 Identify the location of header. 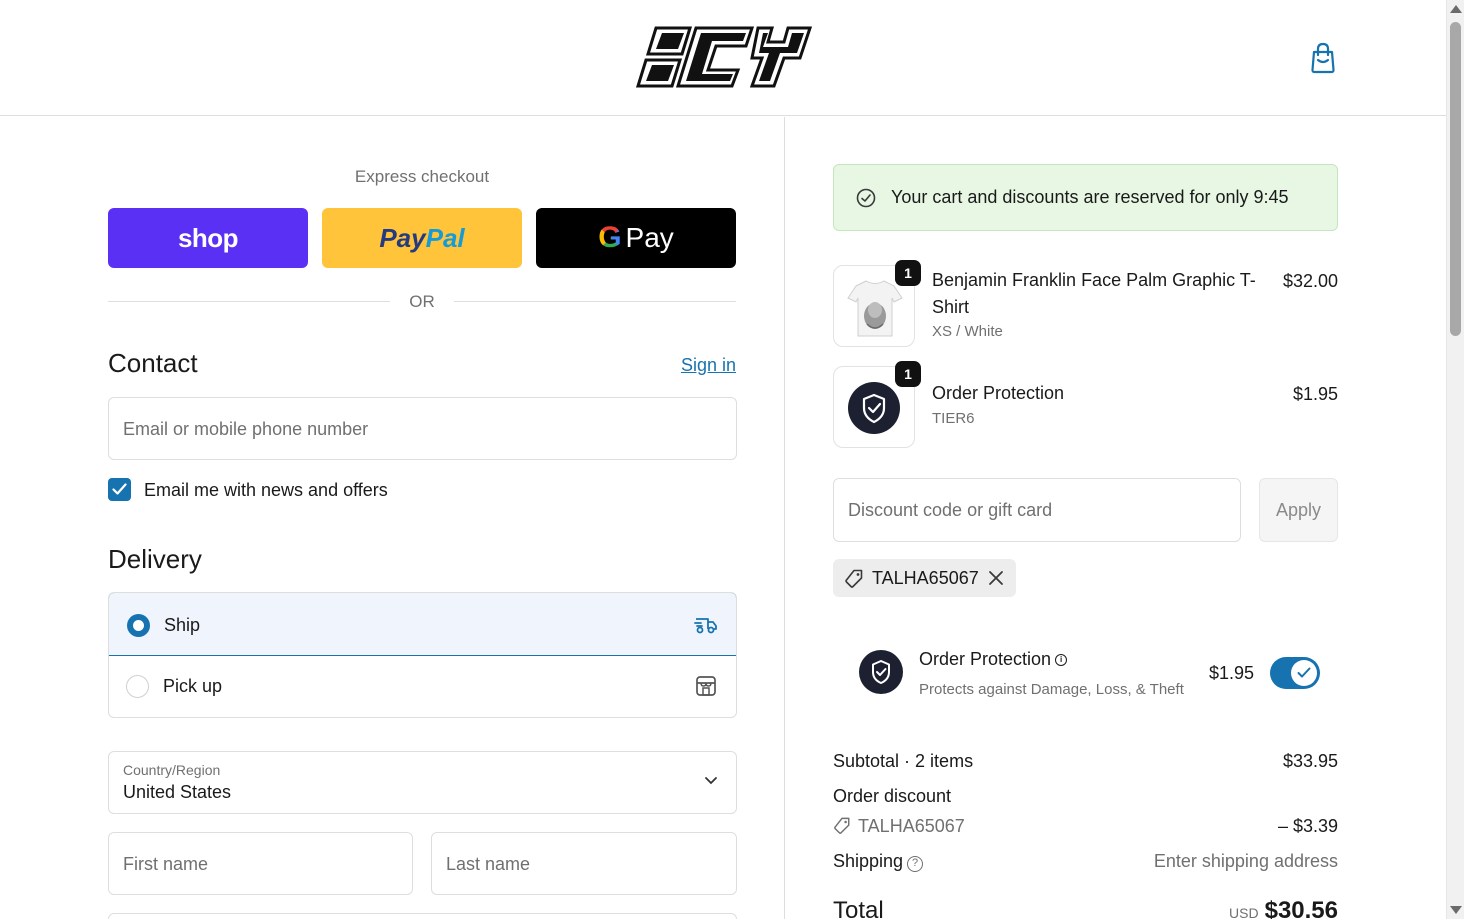
(723, 58).